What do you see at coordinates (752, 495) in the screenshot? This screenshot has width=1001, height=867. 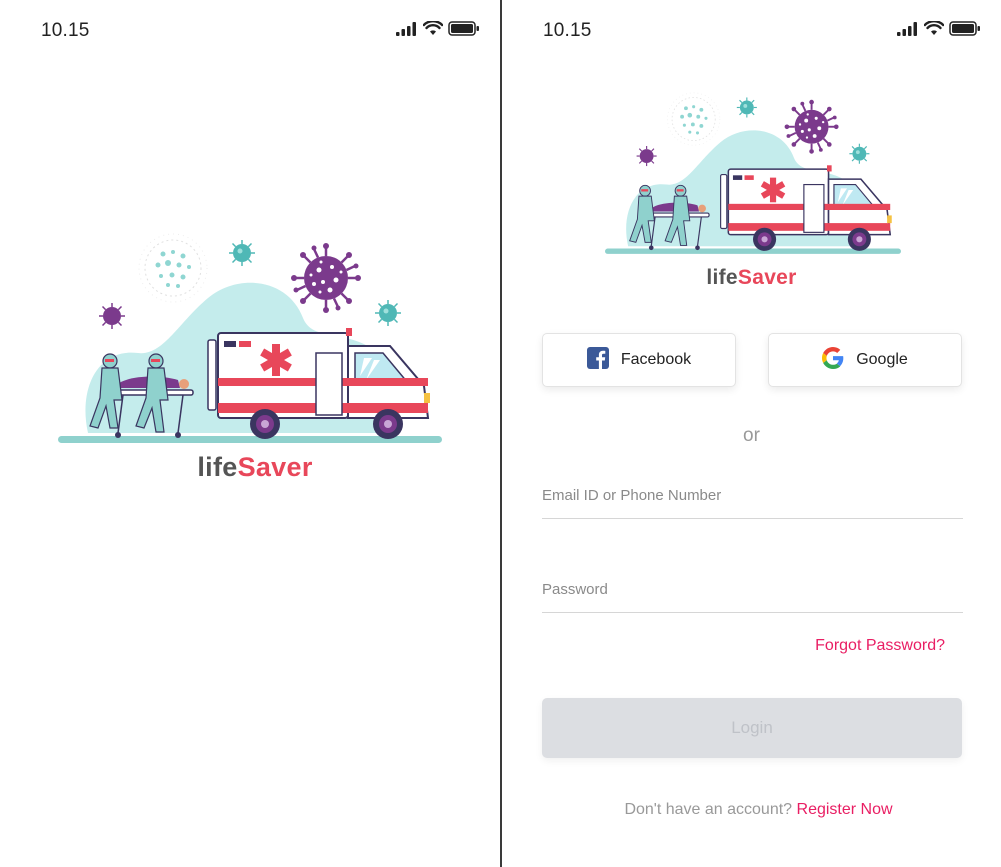 I see `email-input` at bounding box center [752, 495].